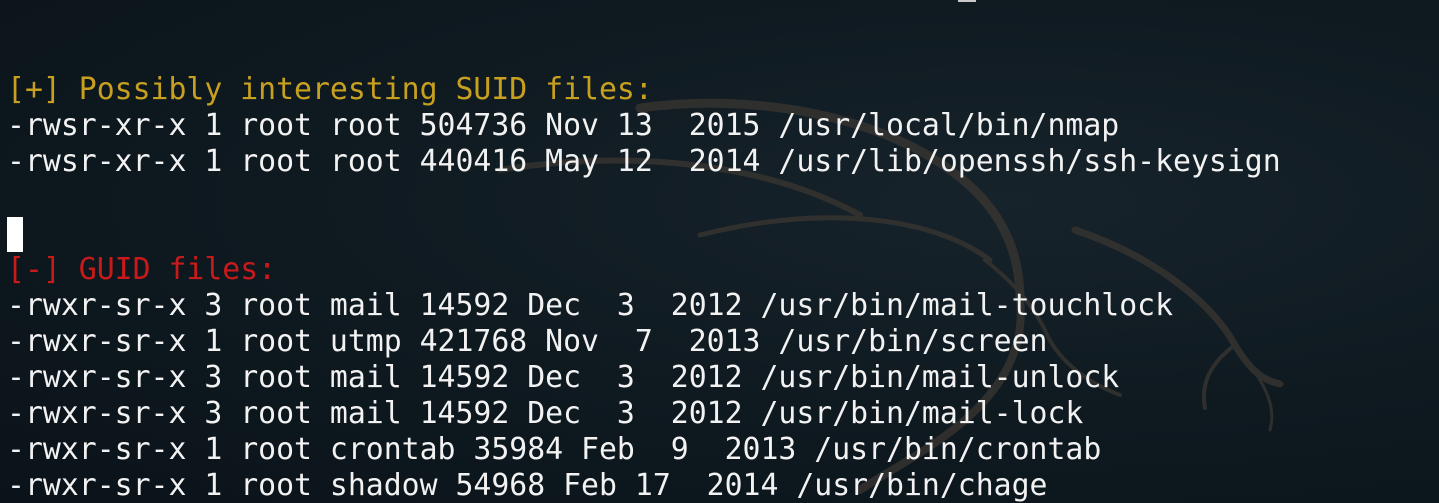 The height and width of the screenshot is (503, 1439). I want to click on guid-header: [-] GUID files:, so click(142, 269).